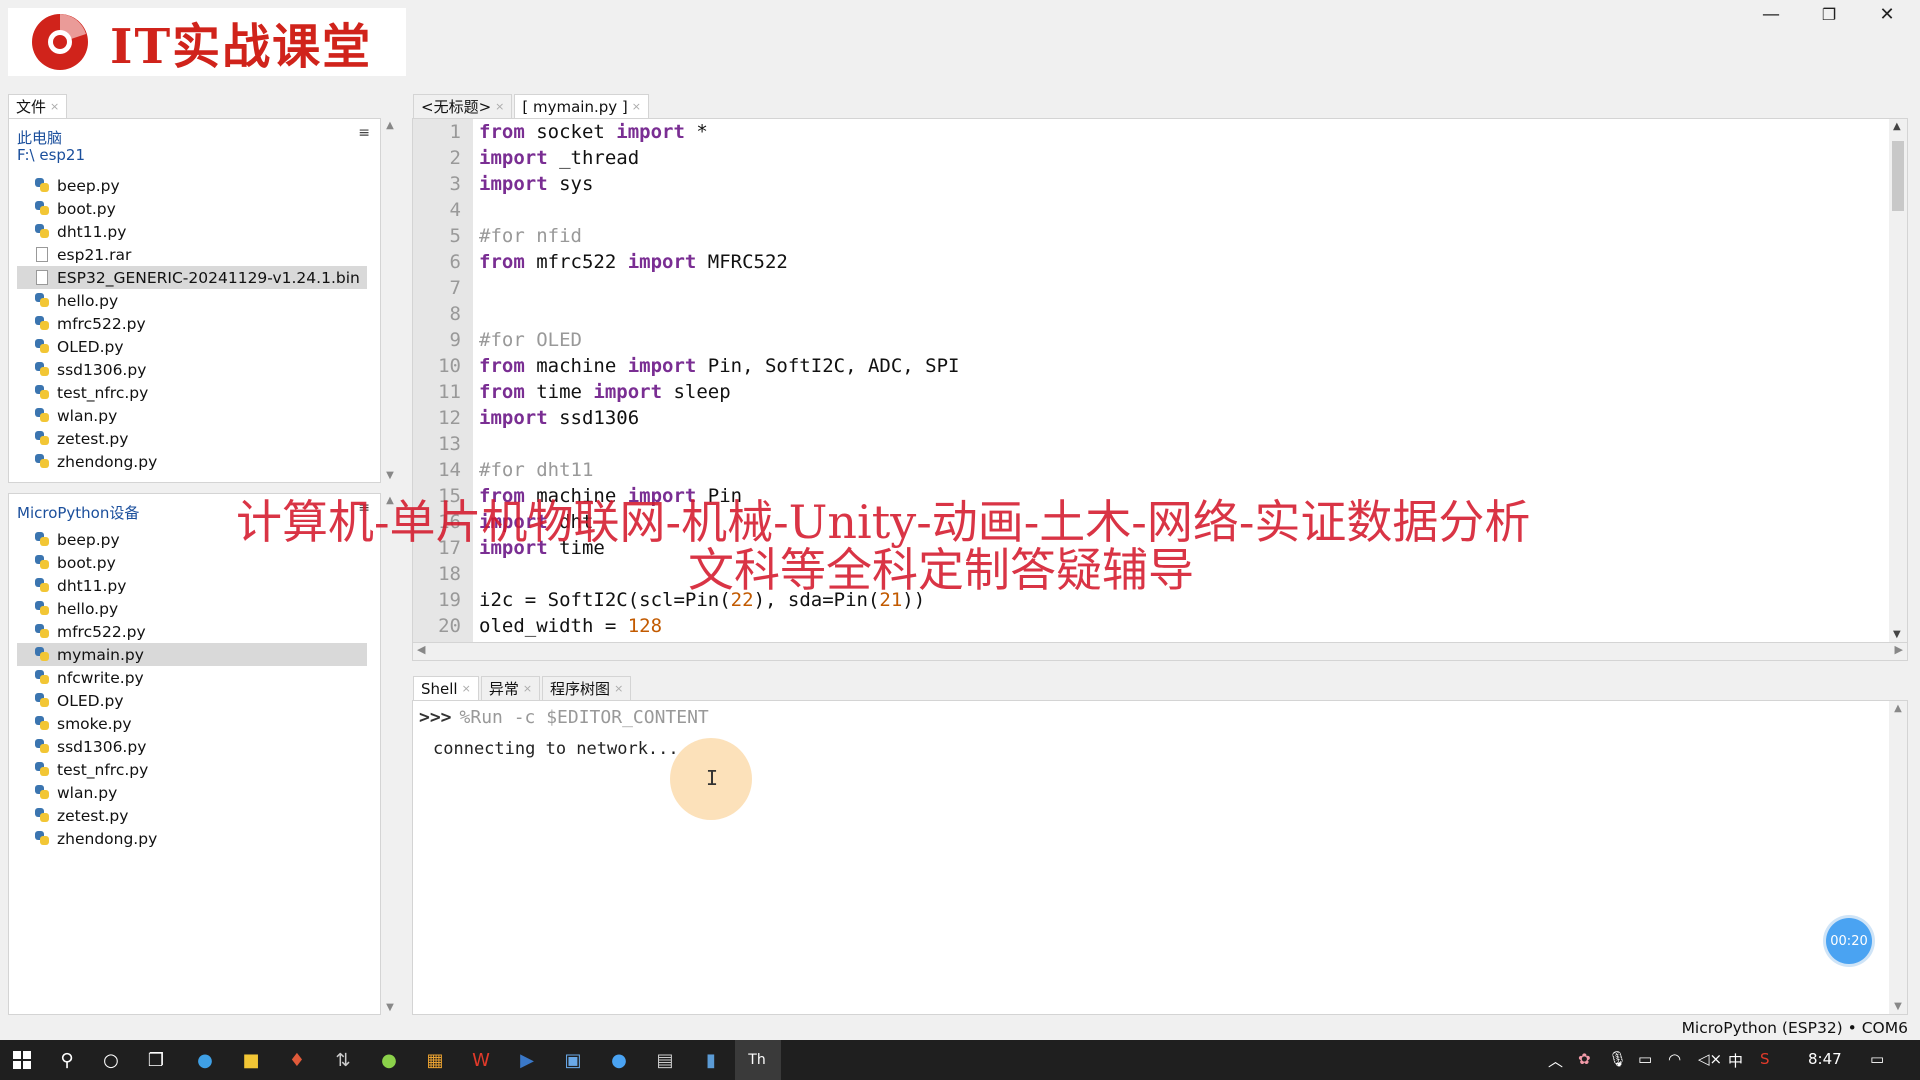 This screenshot has height=1080, width=1920. Describe the element at coordinates (421, 649) in the screenshot. I see `scroll-left-icon: ◀` at that location.